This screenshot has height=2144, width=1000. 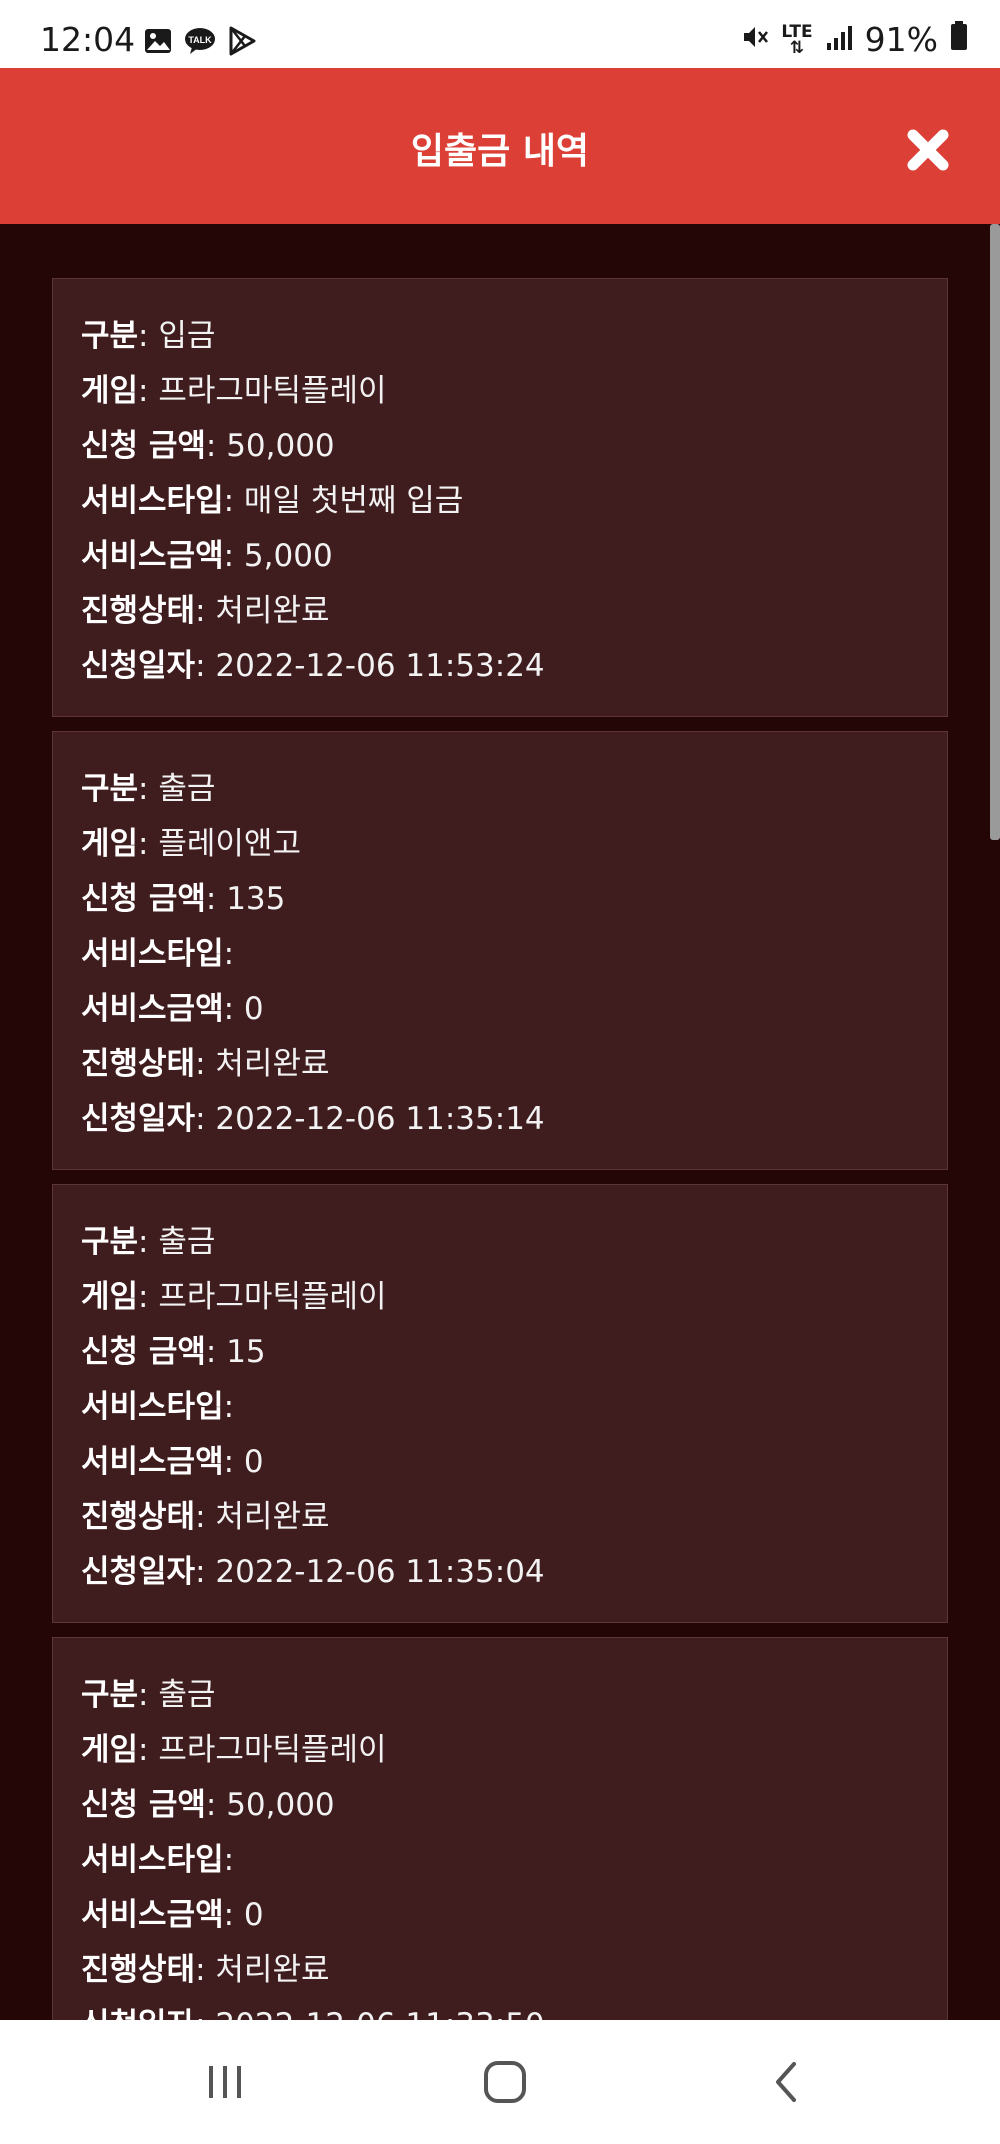 What do you see at coordinates (229, 844) in the screenshot?
I see `game-value: 플레이앤고` at bounding box center [229, 844].